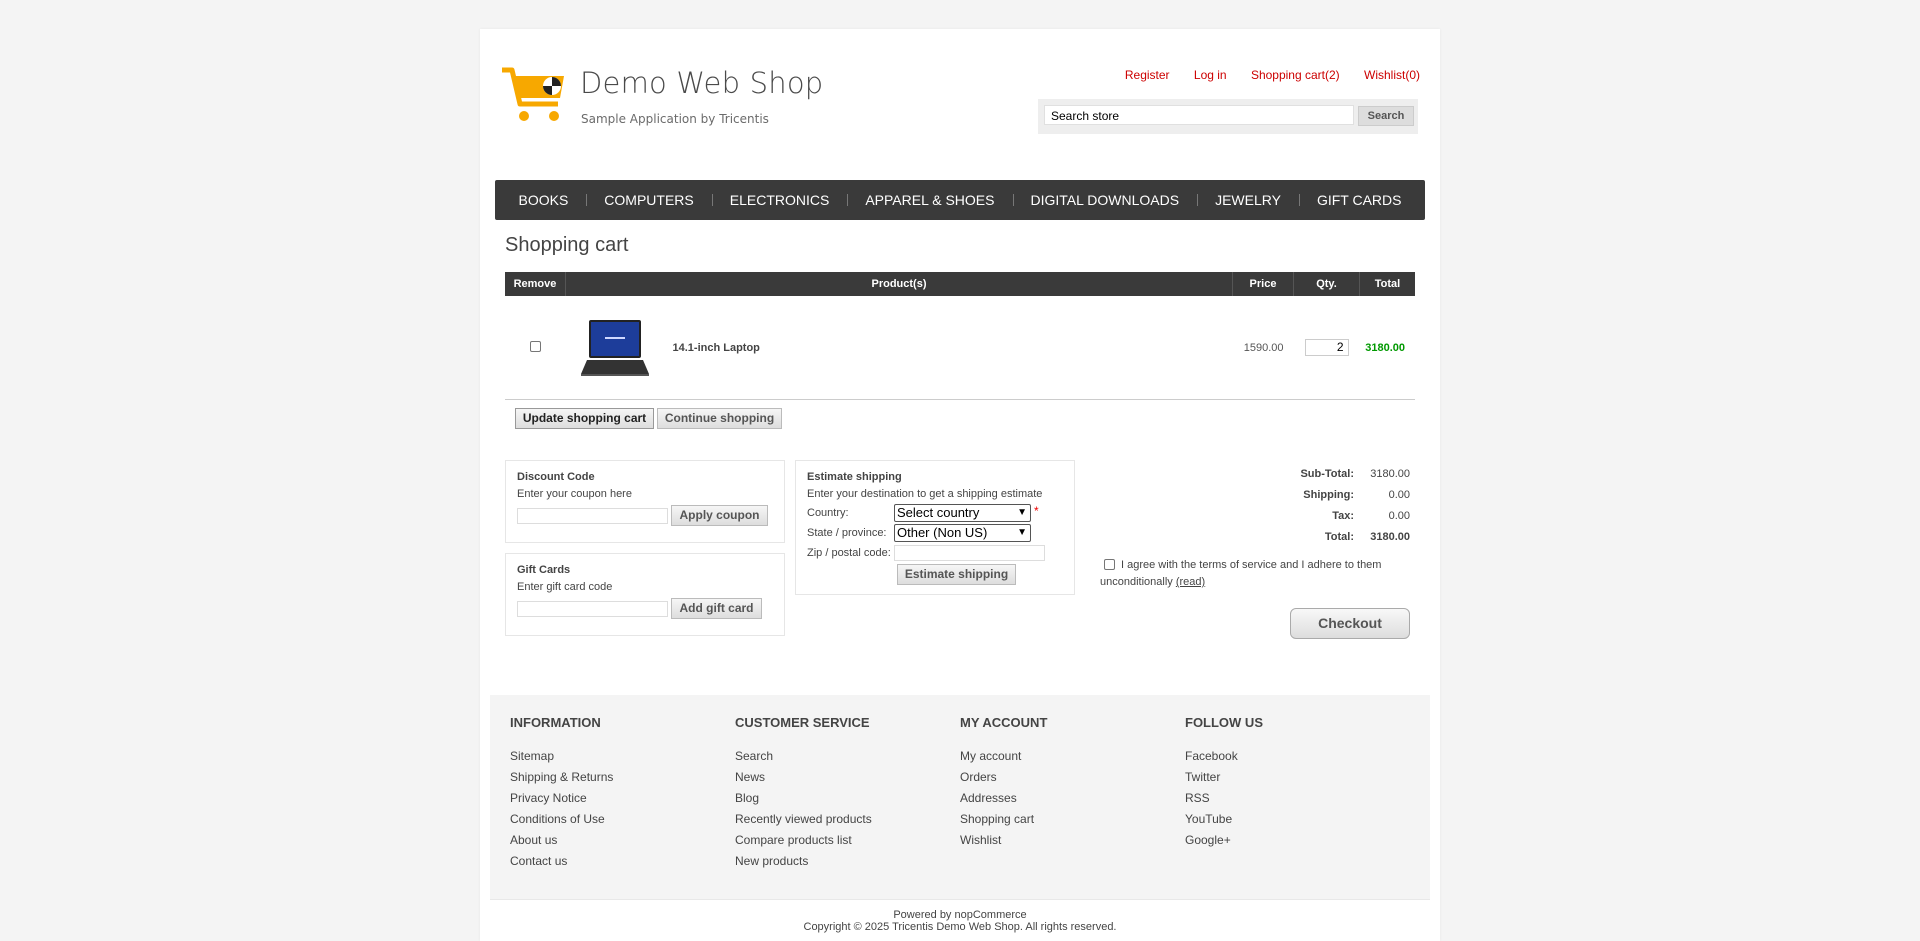  I want to click on site-title: Demo Web Shop, so click(702, 83).